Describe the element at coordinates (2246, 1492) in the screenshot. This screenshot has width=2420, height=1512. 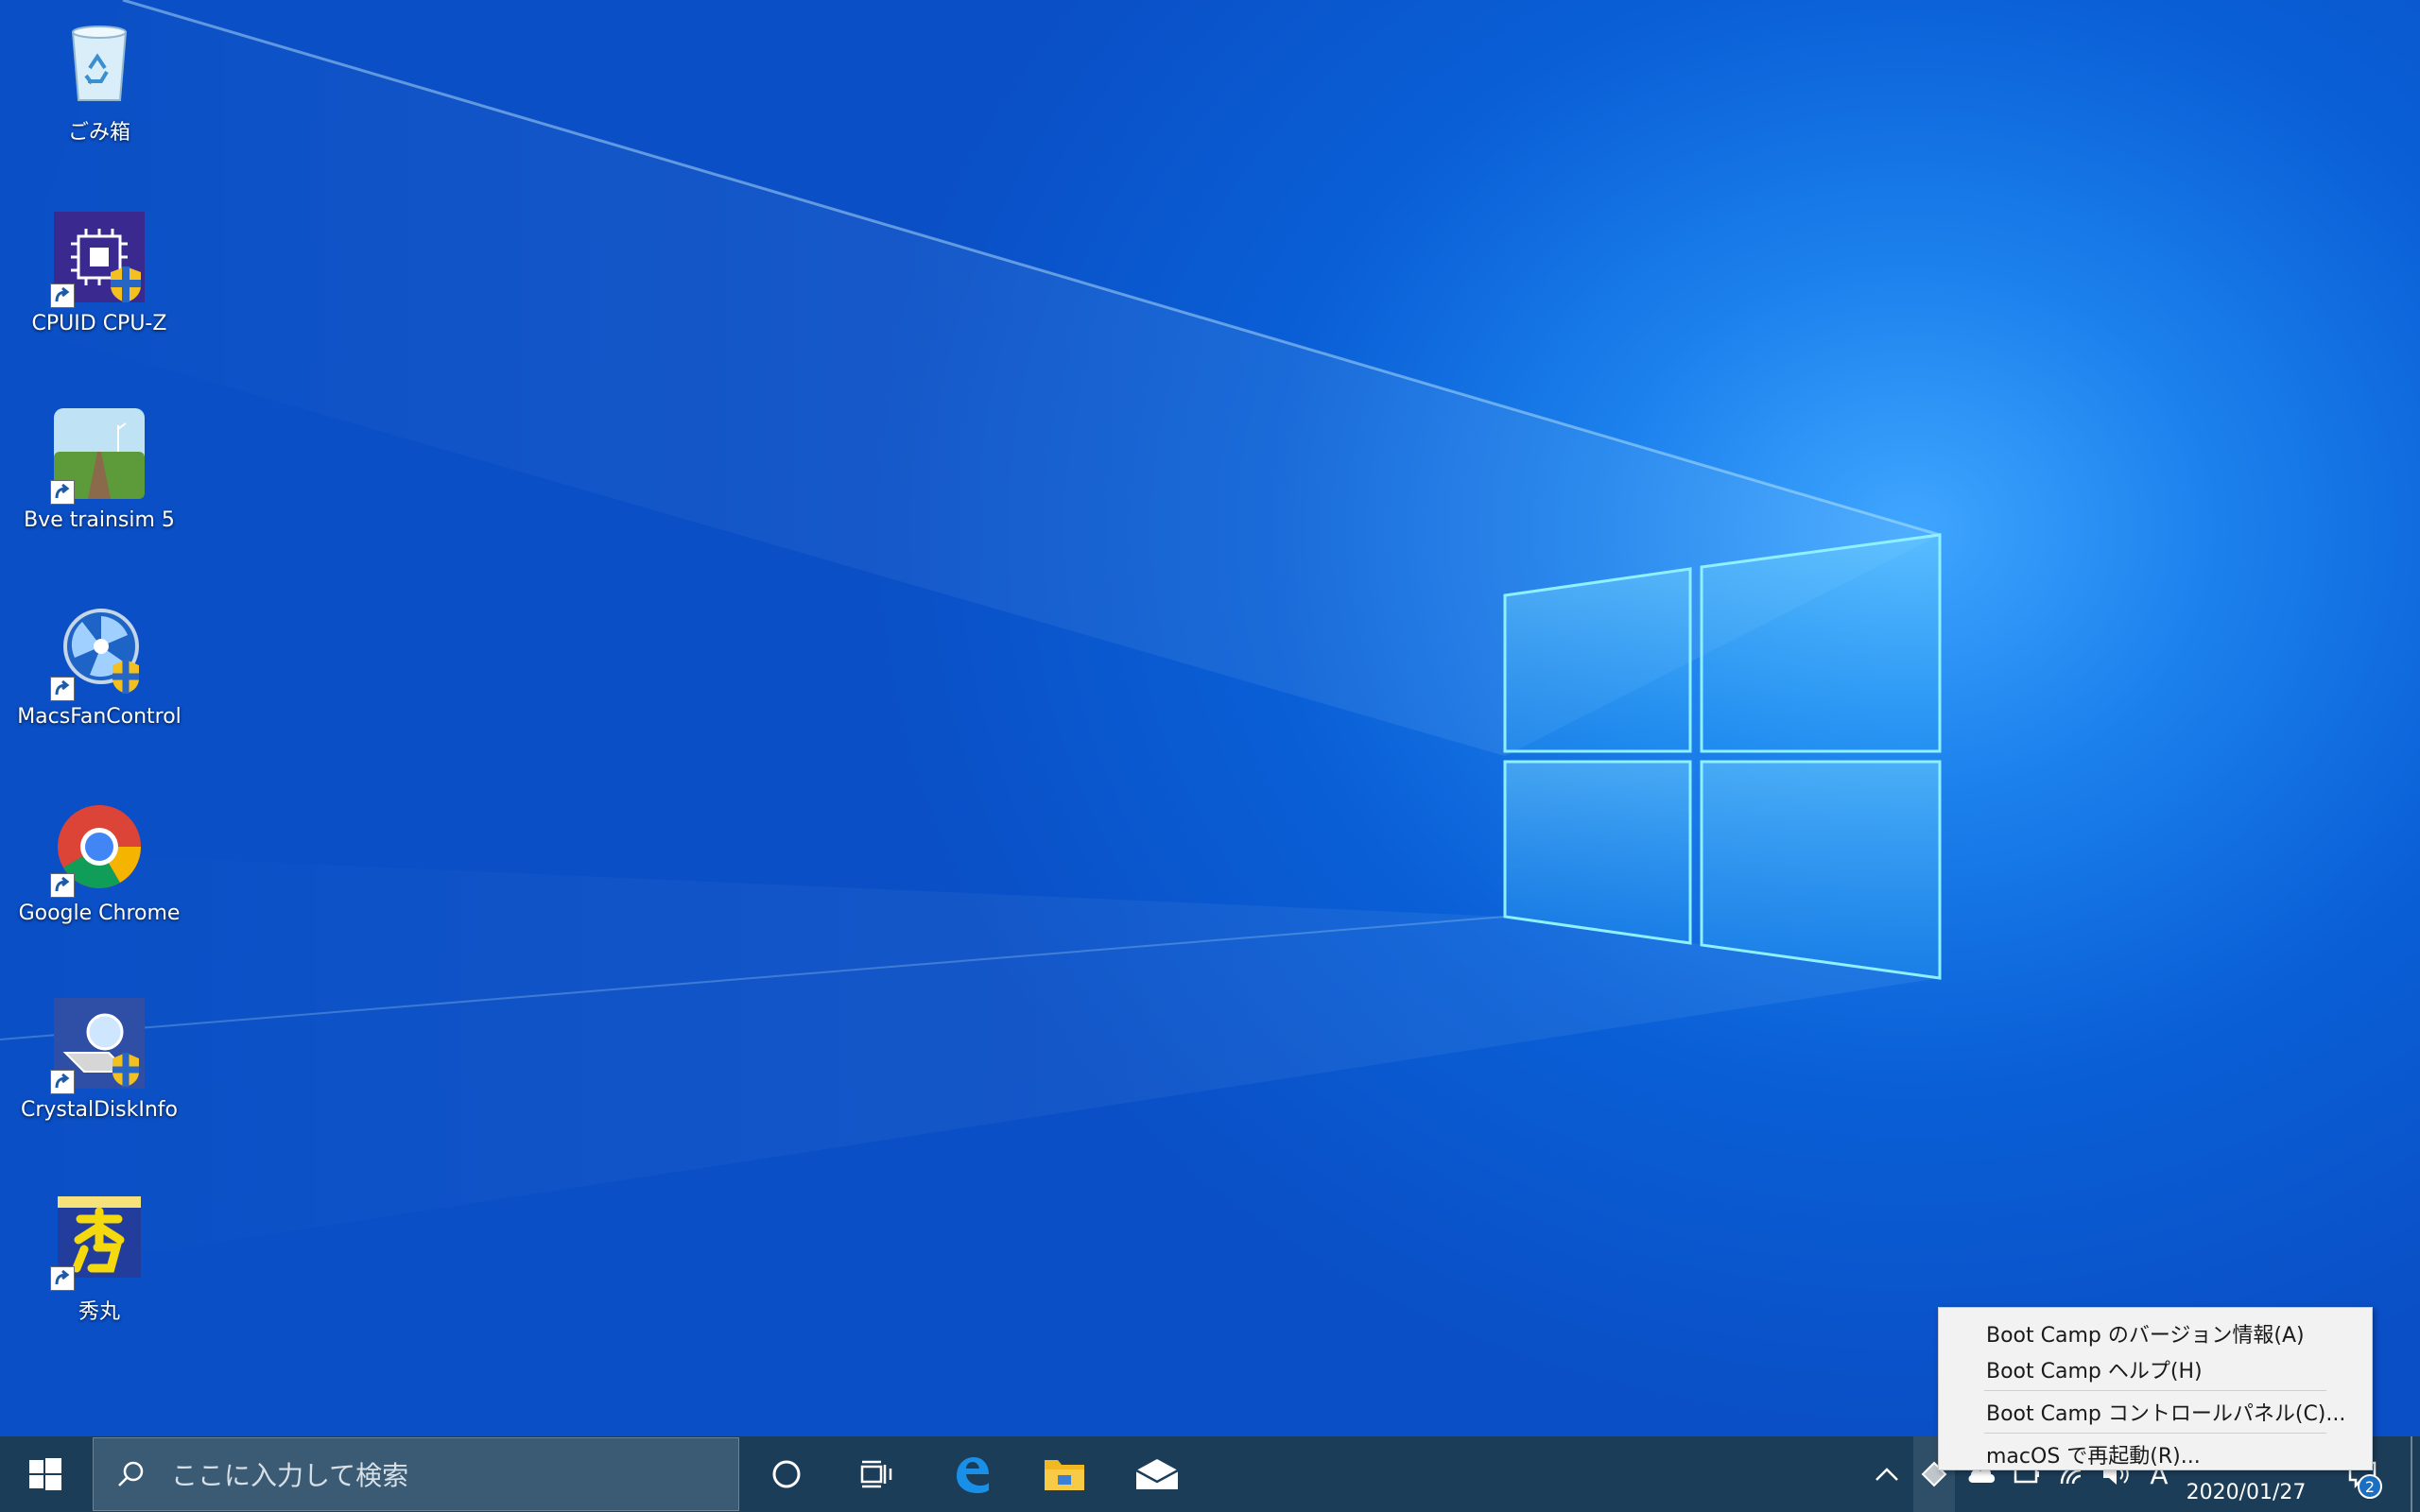
I see `date-text: 2020/01/27` at that location.